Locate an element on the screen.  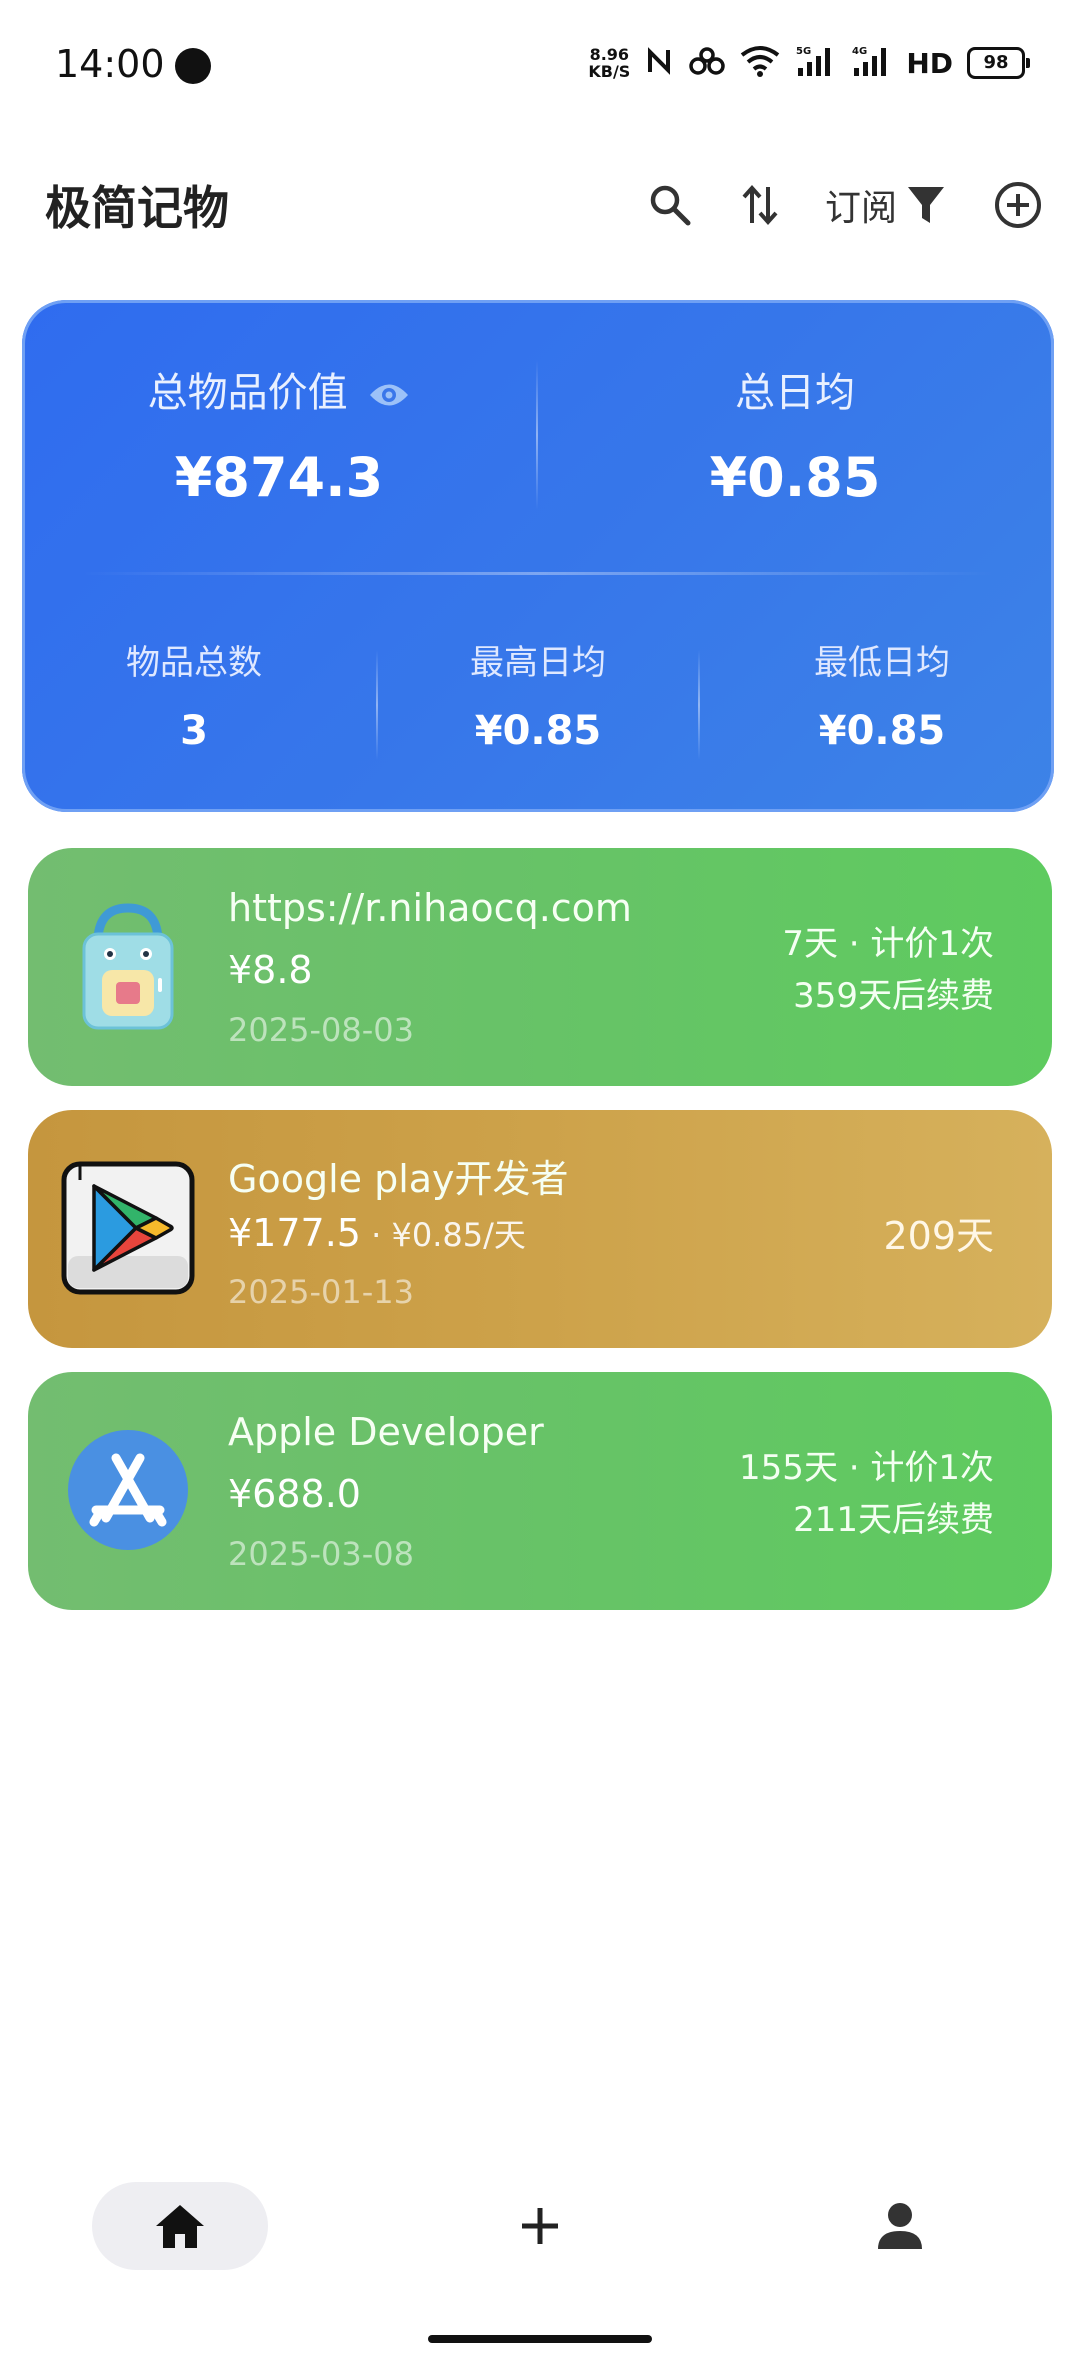
signal-5g-icon: 5G is located at coordinates (815, 63).